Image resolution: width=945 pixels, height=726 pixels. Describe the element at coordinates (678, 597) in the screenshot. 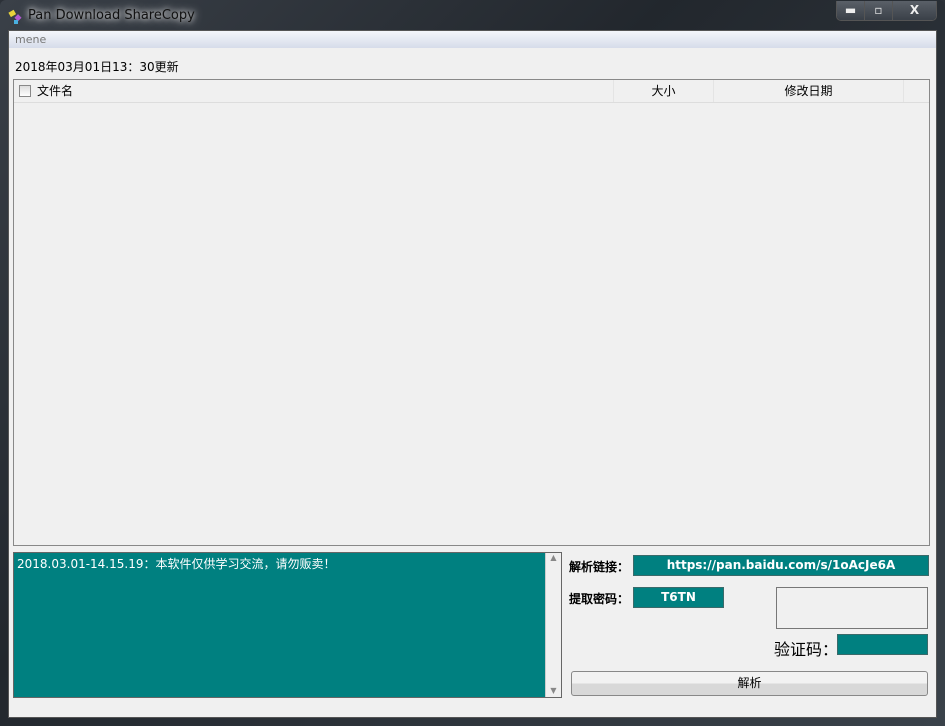

I see `code-input: T6TN` at that location.